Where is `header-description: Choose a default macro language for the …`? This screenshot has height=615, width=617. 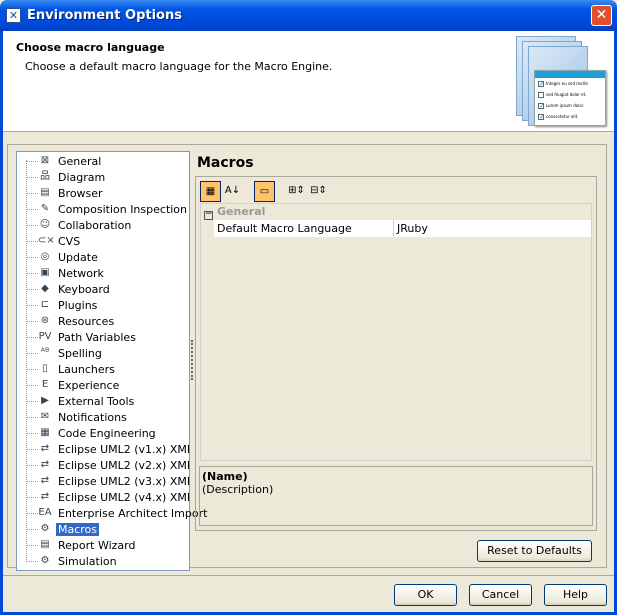
header-description: Choose a default macro language for the … is located at coordinates (179, 66).